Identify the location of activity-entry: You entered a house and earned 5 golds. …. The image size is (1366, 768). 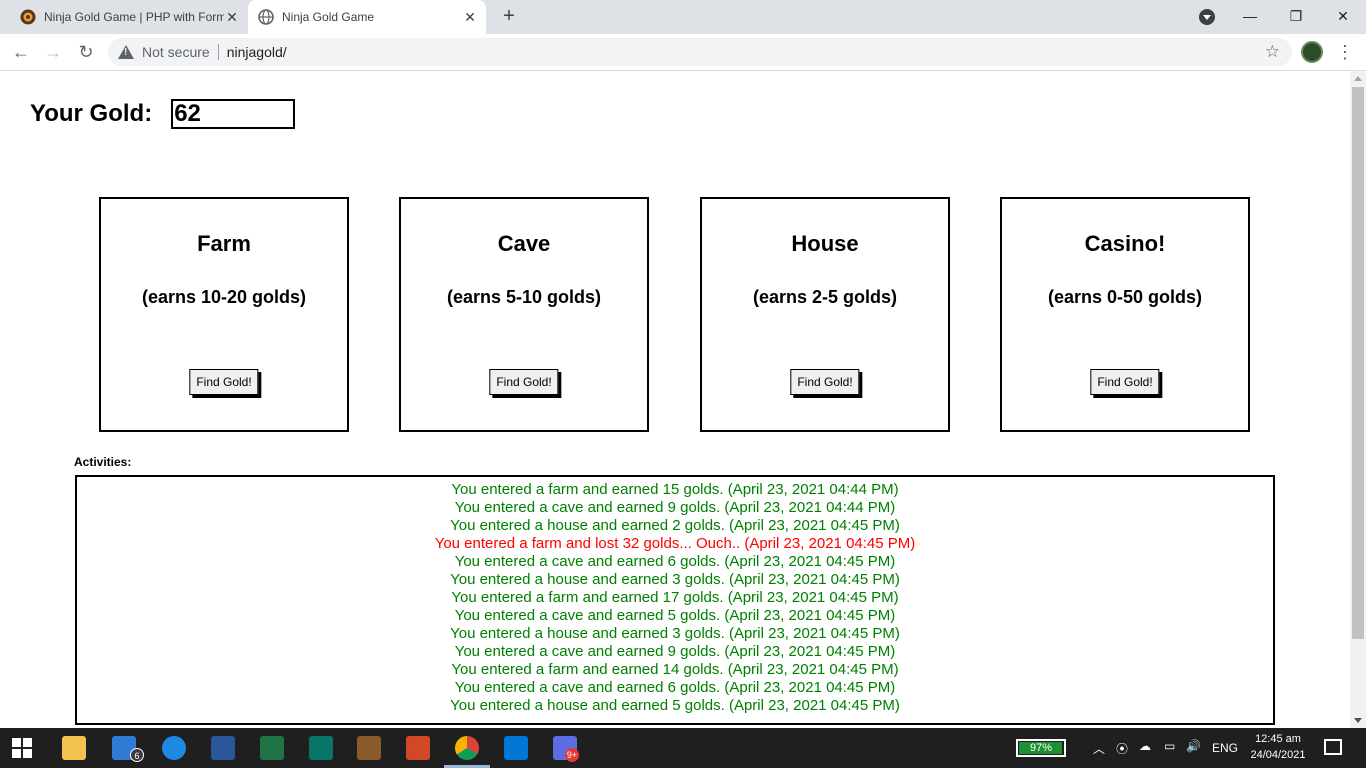
(675, 705).